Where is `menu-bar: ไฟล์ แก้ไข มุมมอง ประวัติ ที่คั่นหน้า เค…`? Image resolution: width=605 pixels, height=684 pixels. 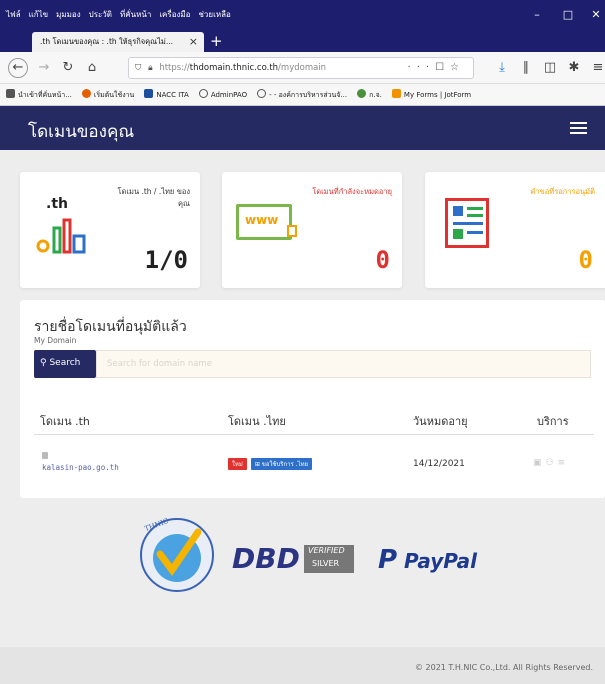 menu-bar: ไฟล์ แก้ไข มุมมอง ประวัติ ที่คั่นหน้า เค… is located at coordinates (118, 14).